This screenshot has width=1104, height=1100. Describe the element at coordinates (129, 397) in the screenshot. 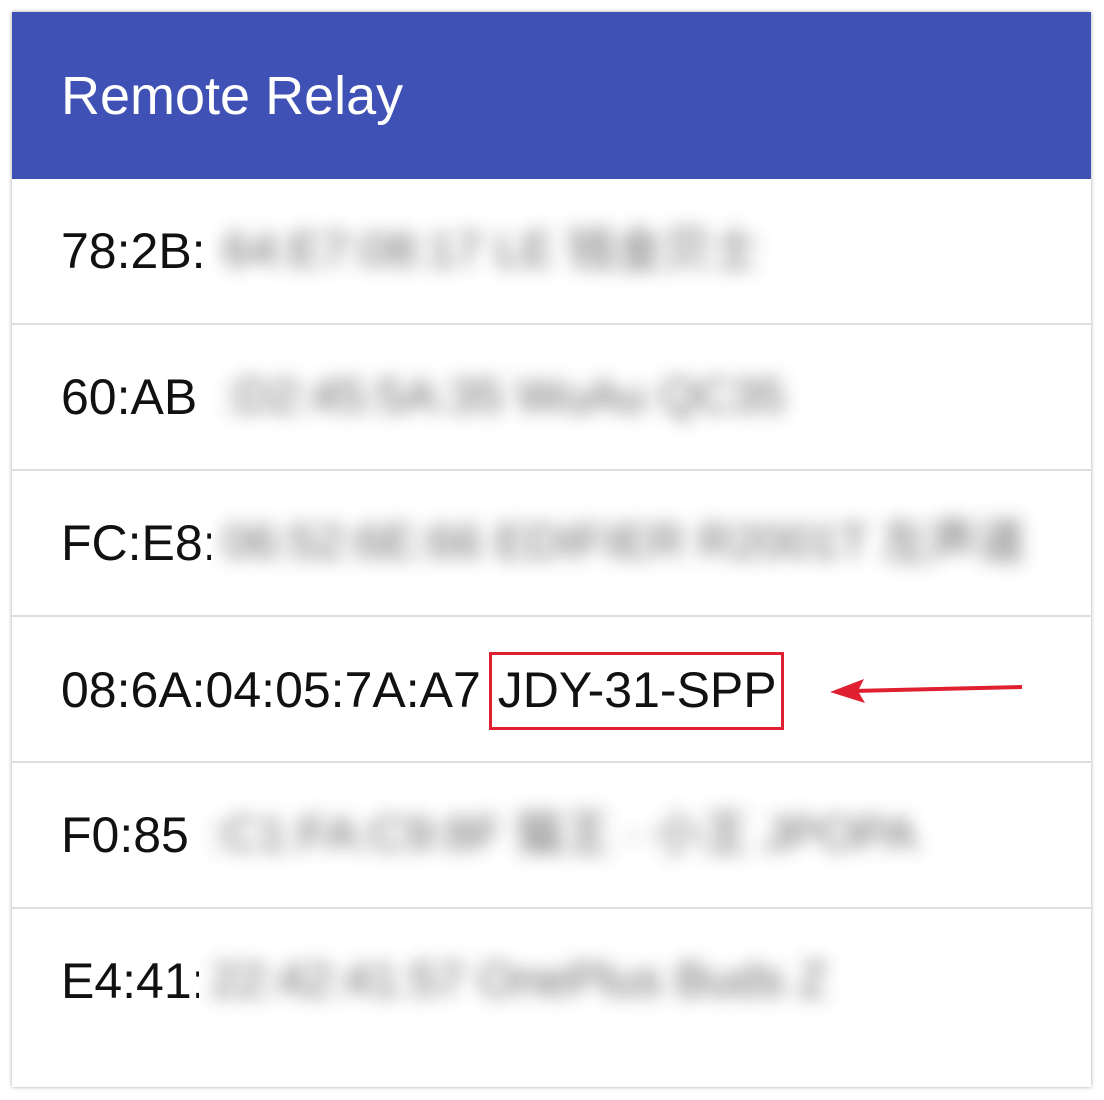

I see `device-address: 60:AB` at that location.